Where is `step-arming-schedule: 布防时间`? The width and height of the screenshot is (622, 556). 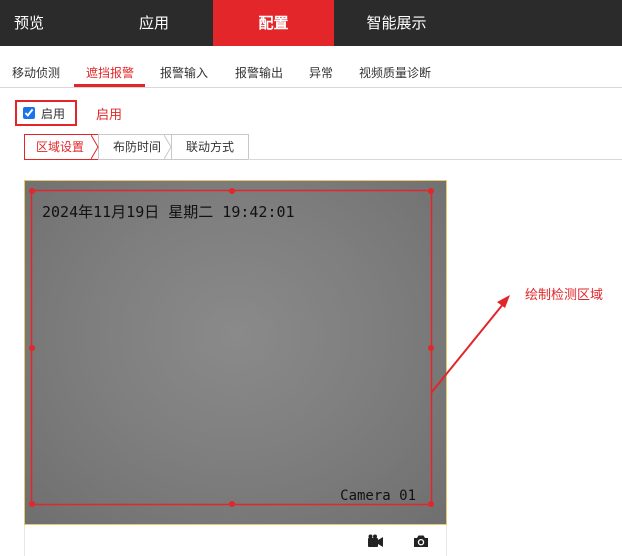 step-arming-schedule: 布防时间 is located at coordinates (135, 147).